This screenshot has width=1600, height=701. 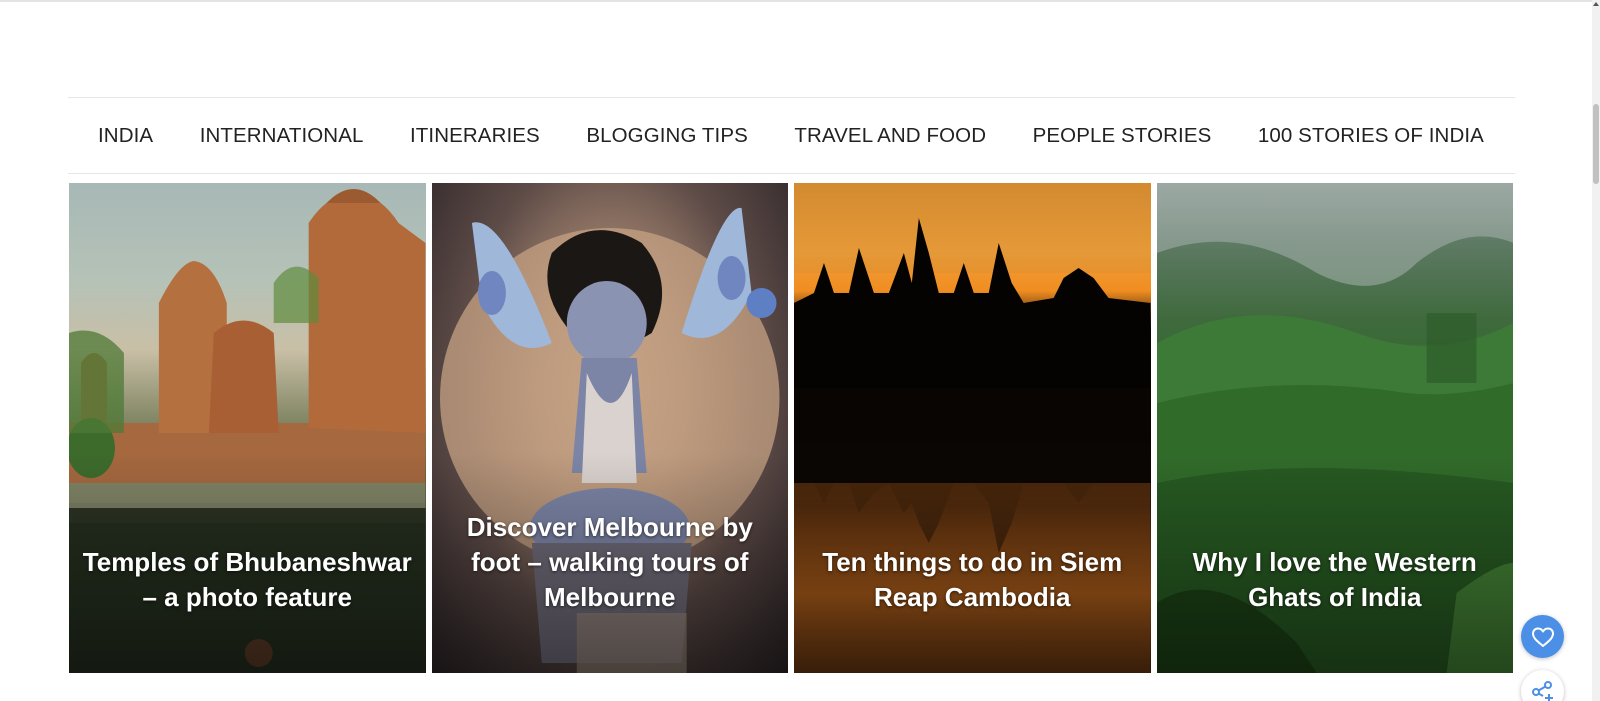 What do you see at coordinates (796, 1) in the screenshot?
I see `top-divider` at bounding box center [796, 1].